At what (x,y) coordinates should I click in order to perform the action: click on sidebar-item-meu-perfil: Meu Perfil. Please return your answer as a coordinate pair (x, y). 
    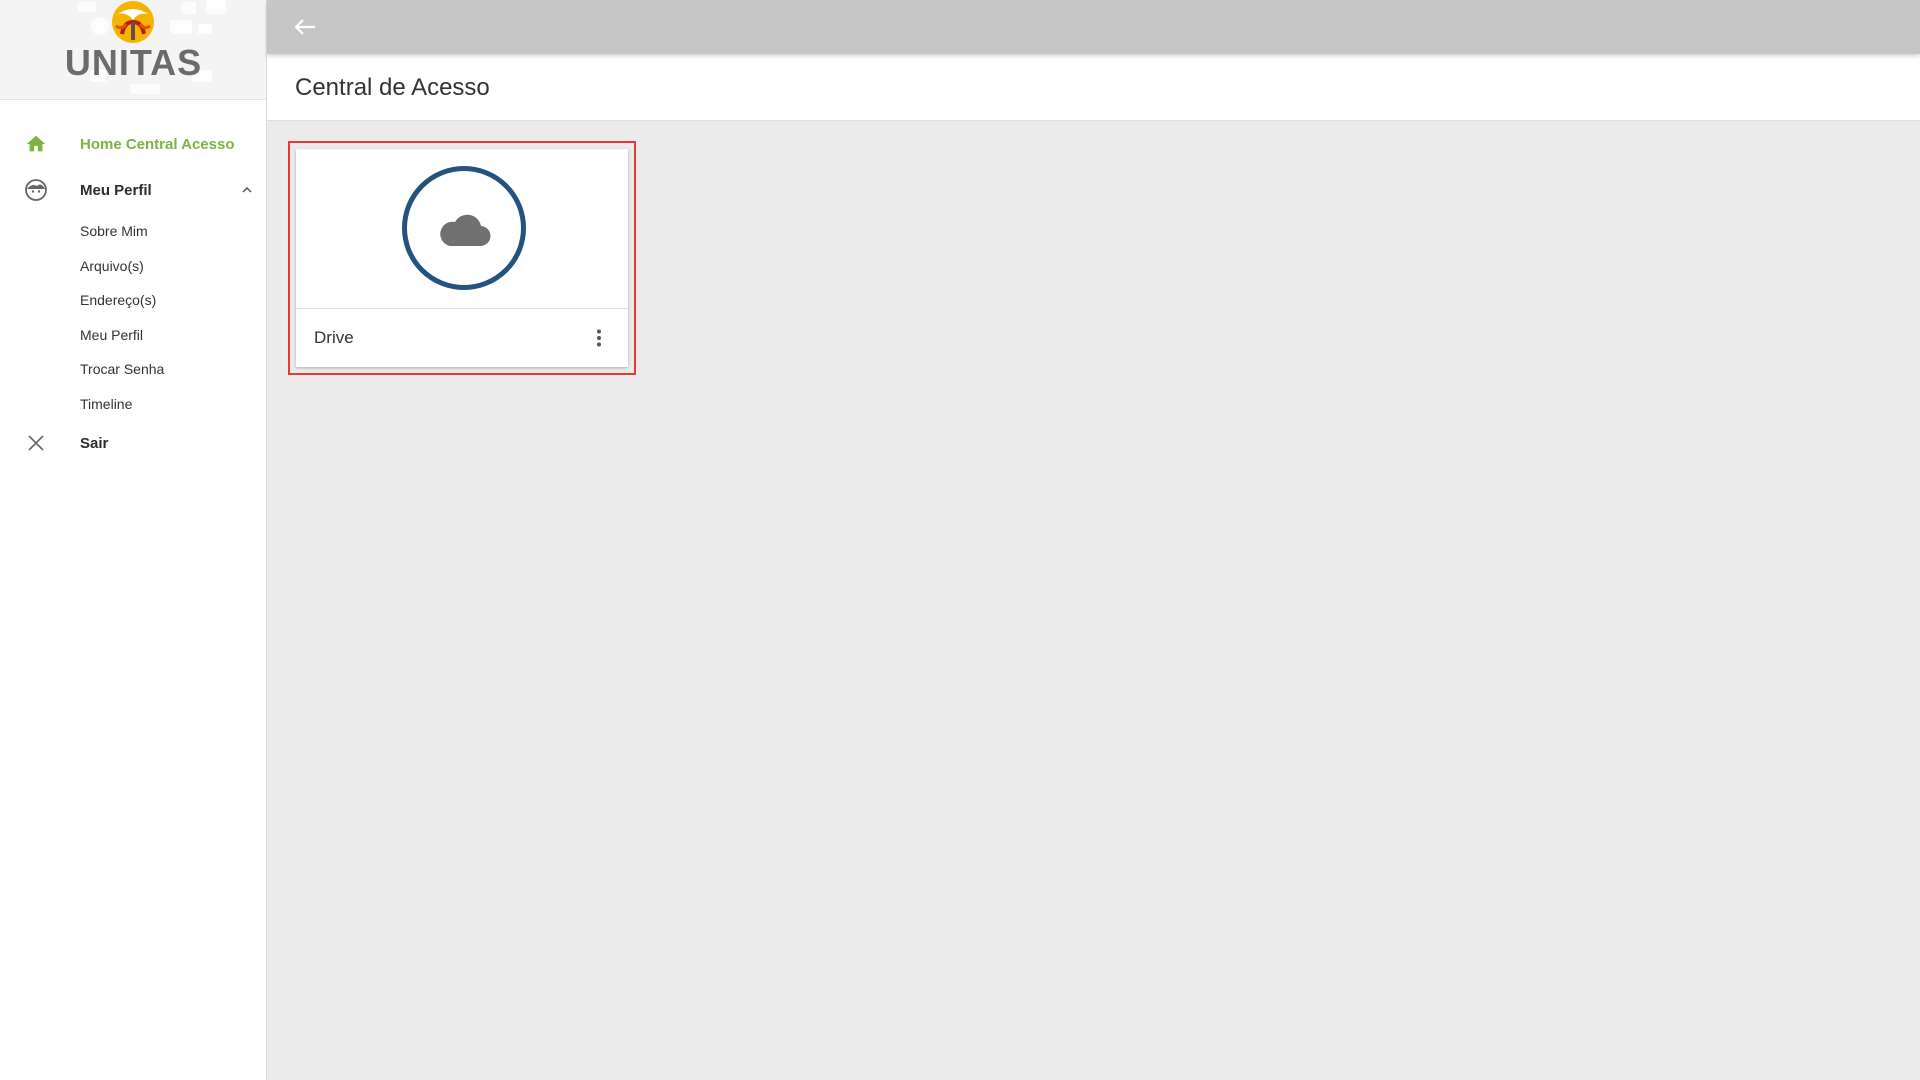
    Looking at the image, I should click on (133, 190).